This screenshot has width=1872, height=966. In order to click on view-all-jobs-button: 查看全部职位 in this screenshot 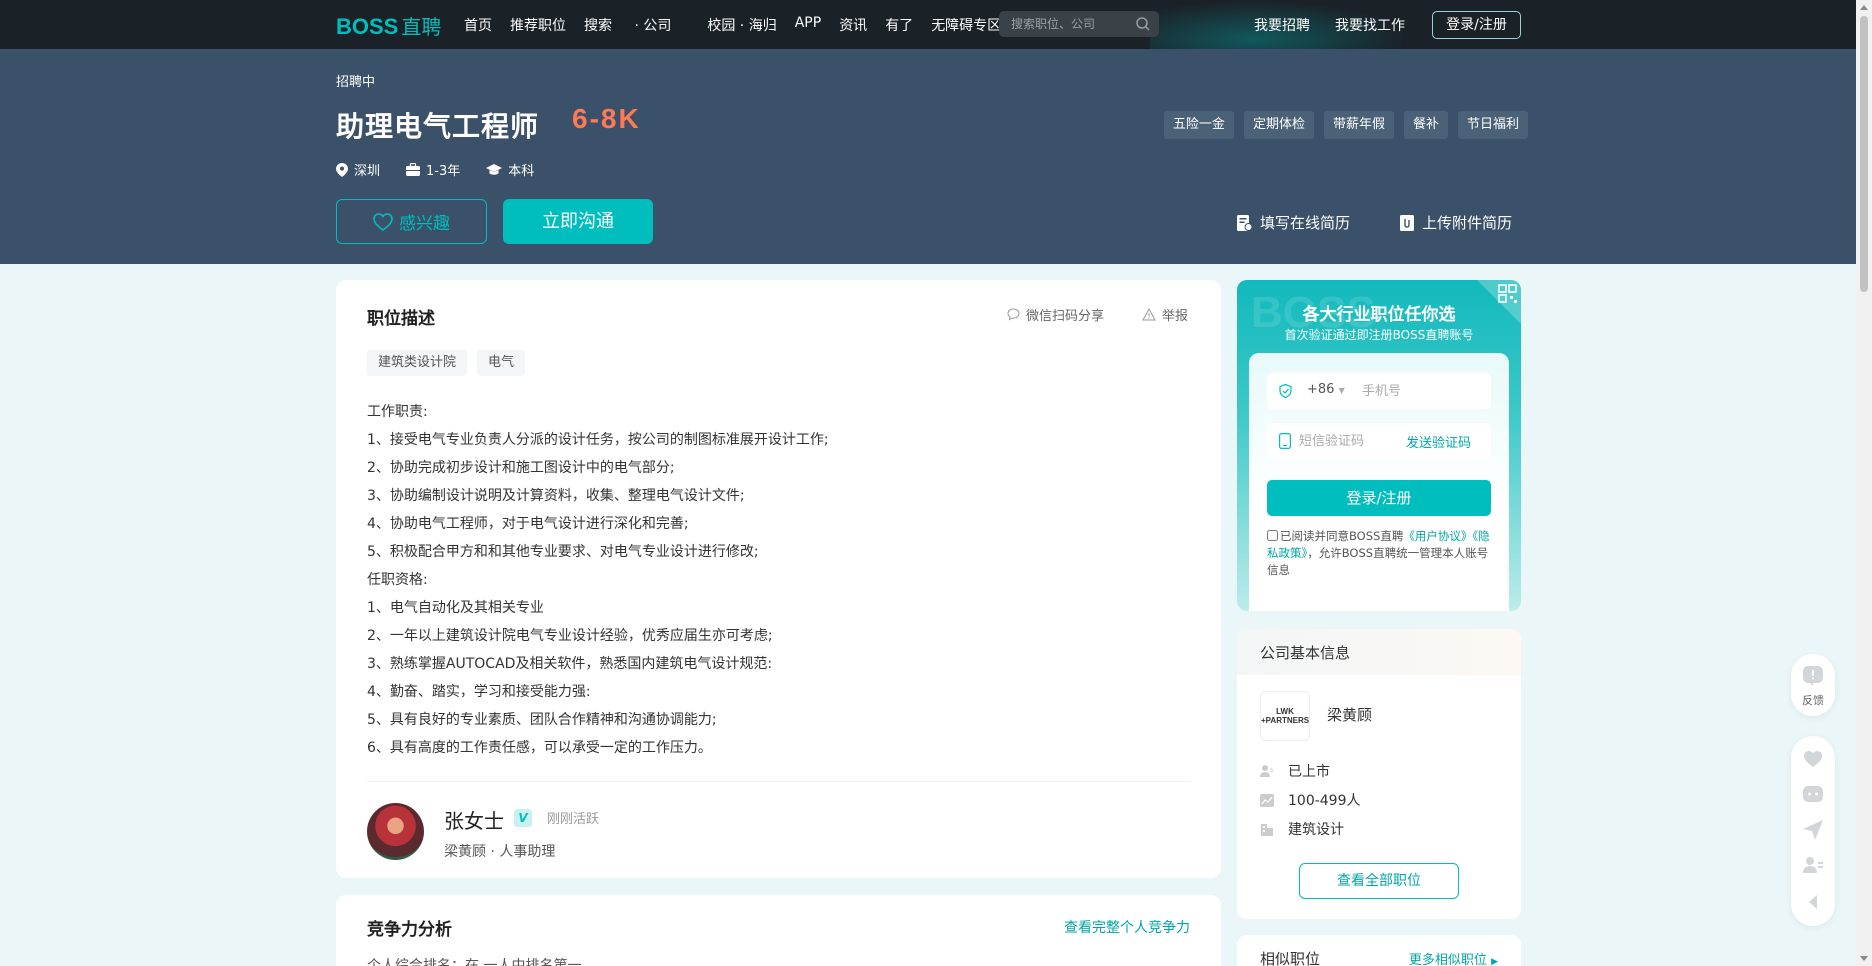, I will do `click(1379, 881)`.